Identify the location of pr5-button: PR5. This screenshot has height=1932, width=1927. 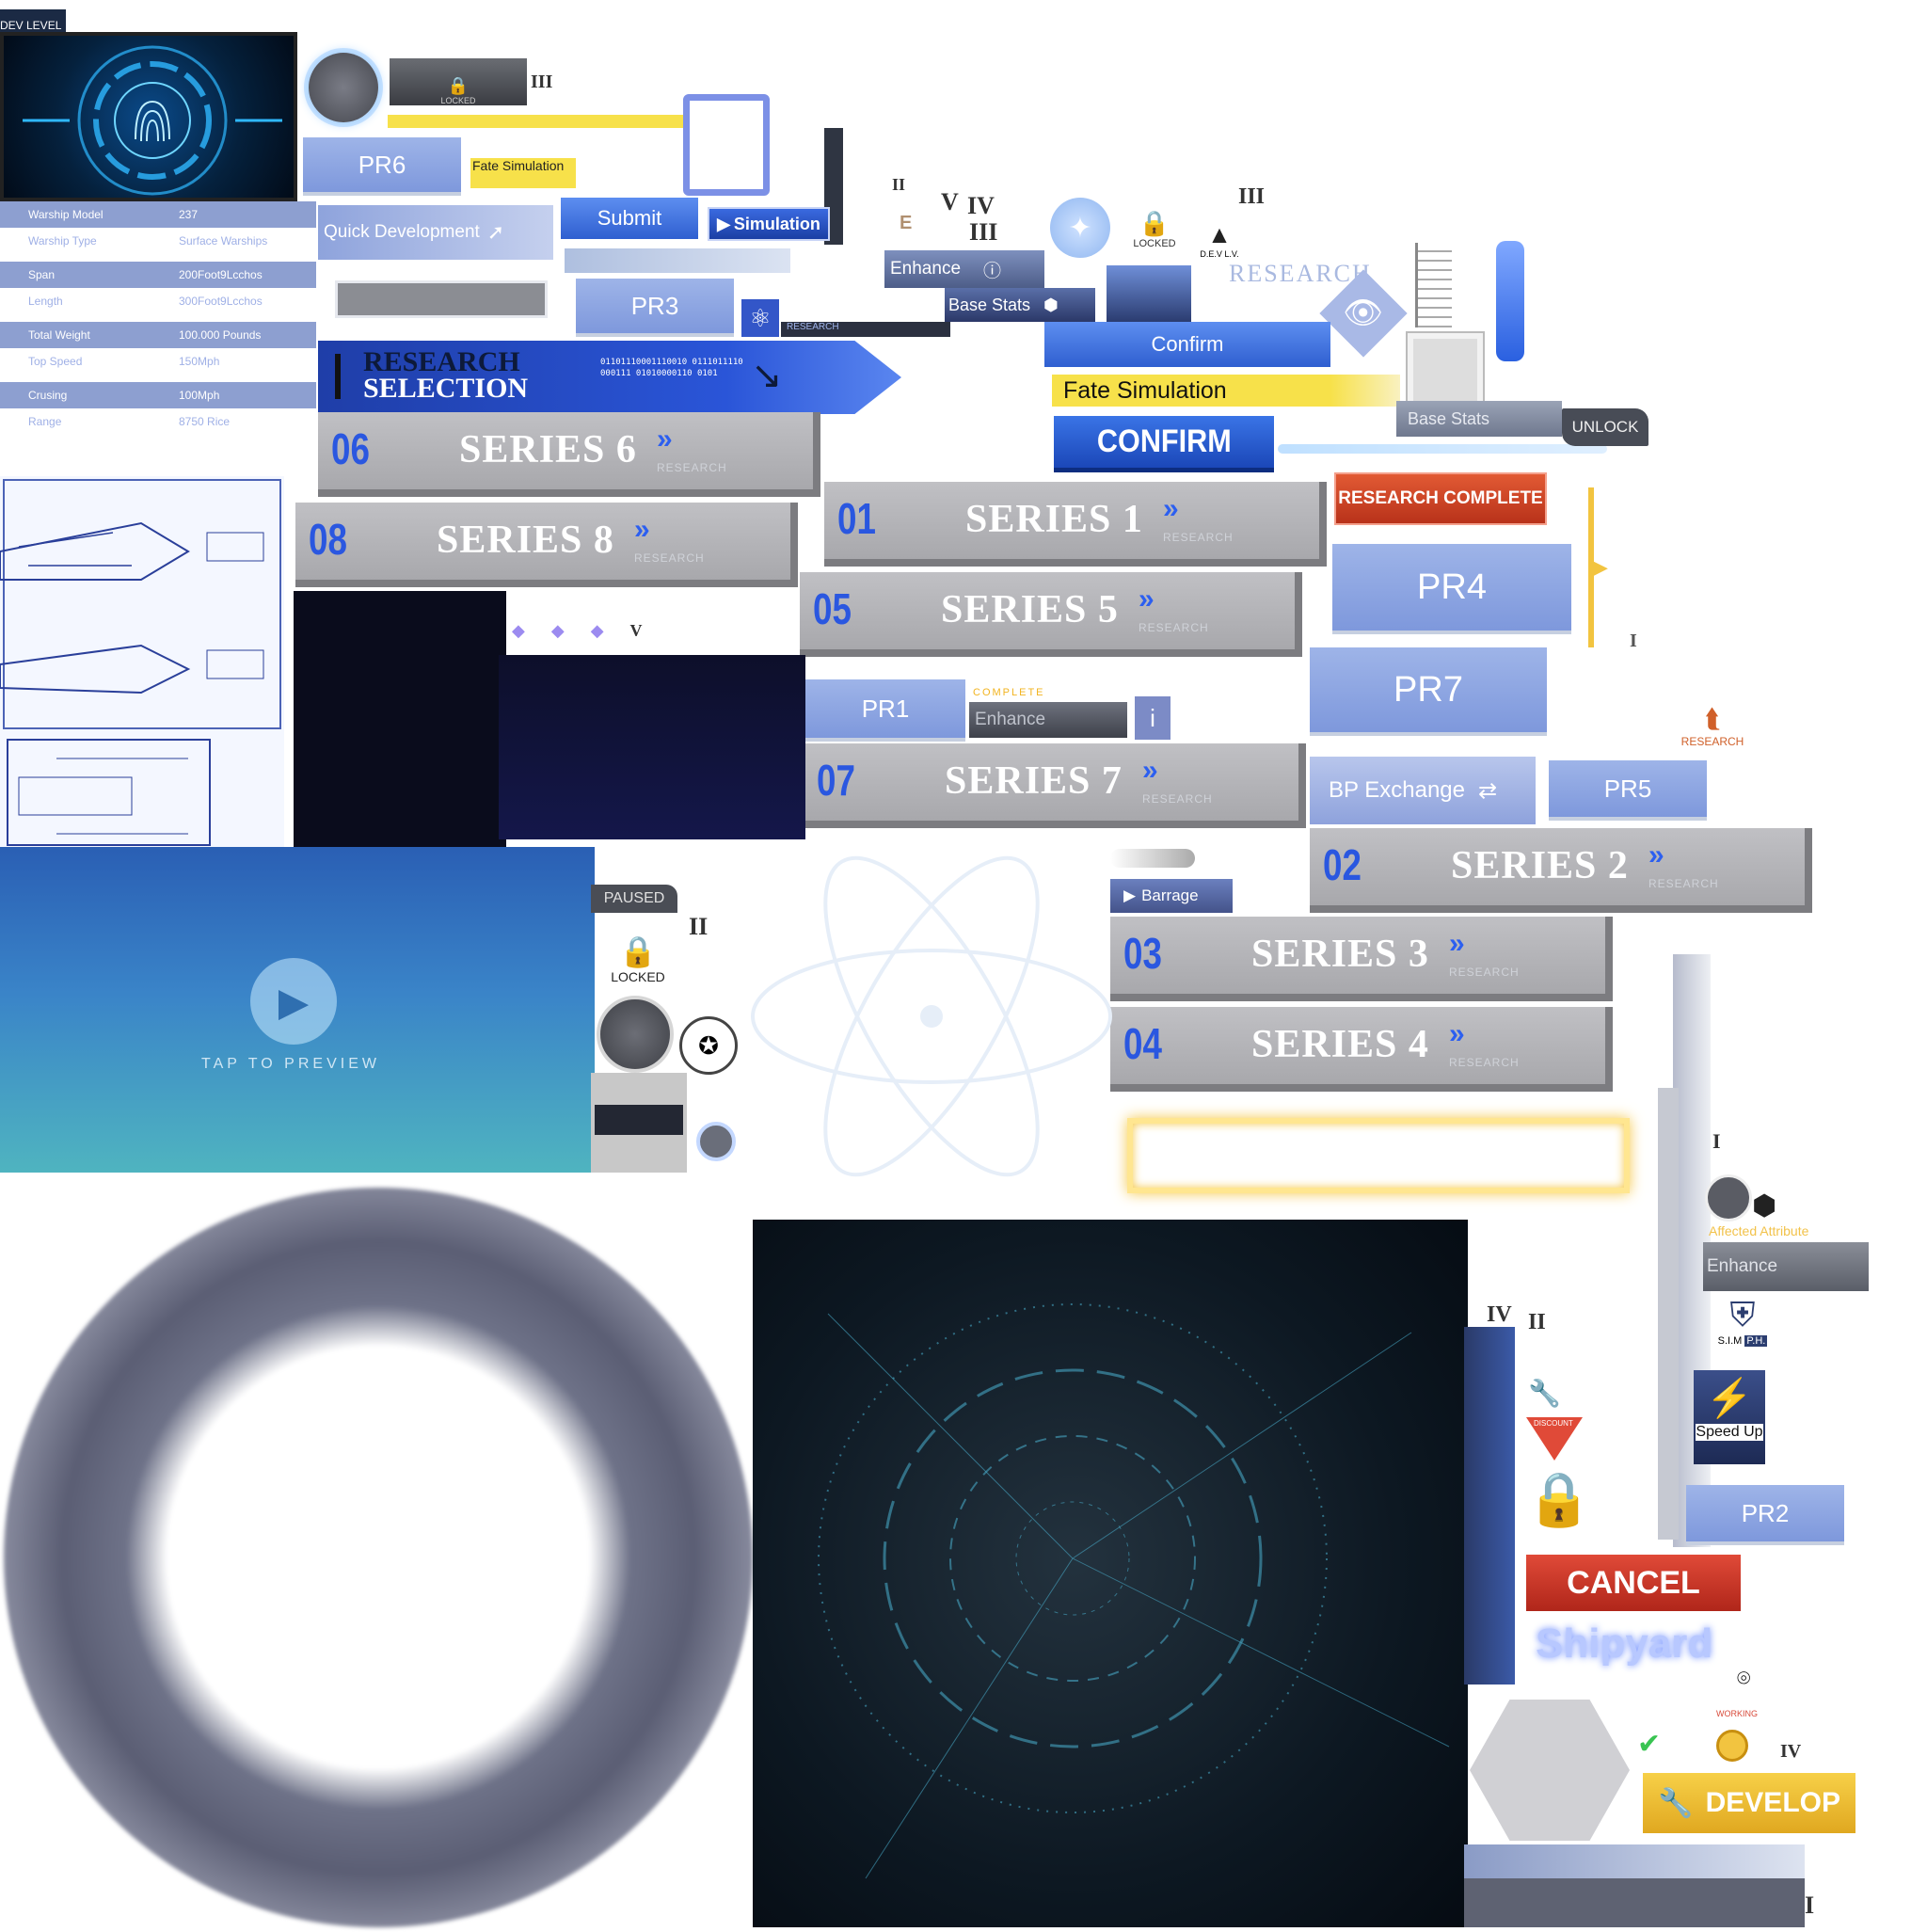
(1628, 788).